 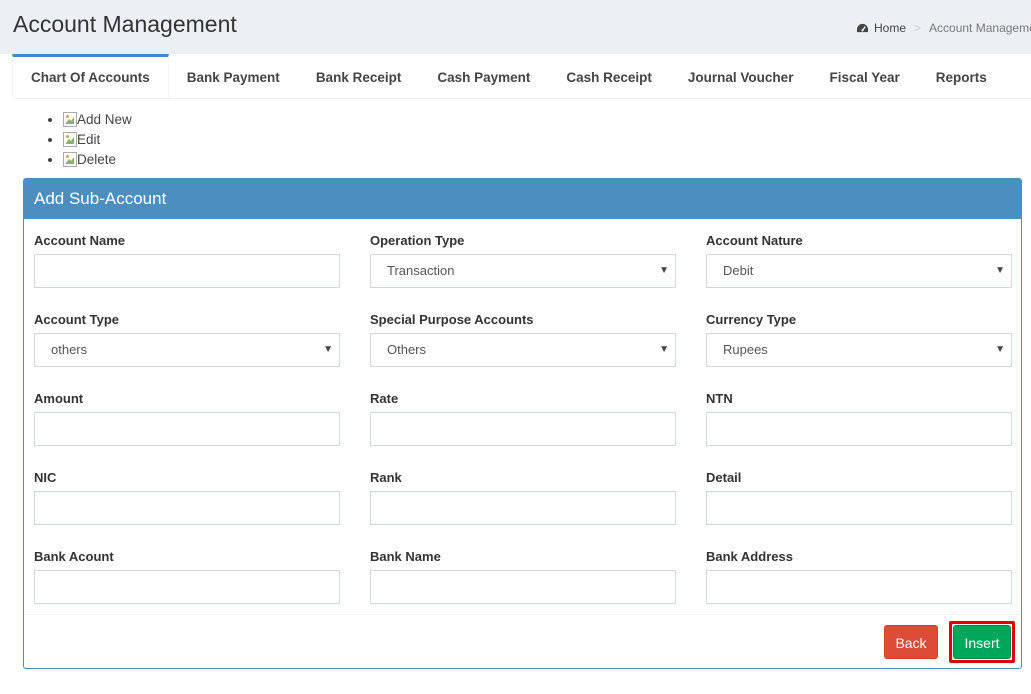 What do you see at coordinates (859, 271) in the screenshot?
I see `account-nature-select: Debit ▼` at bounding box center [859, 271].